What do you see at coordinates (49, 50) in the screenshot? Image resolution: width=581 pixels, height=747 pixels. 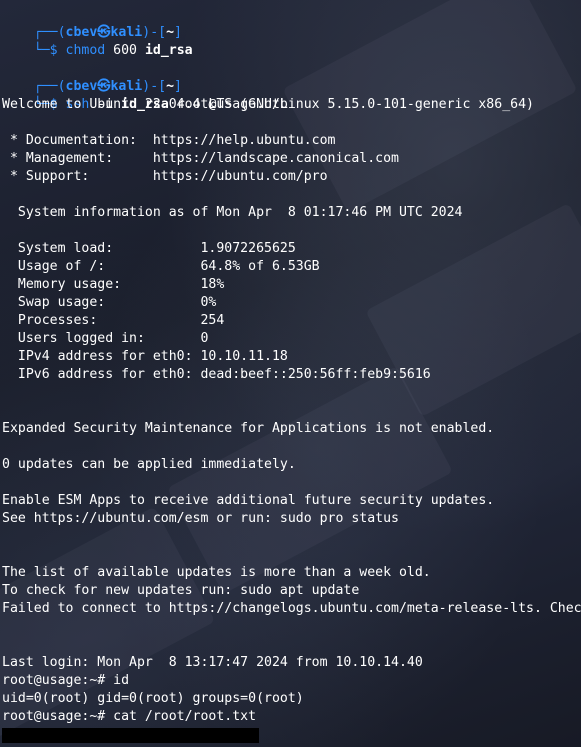 I see `prompt-dollar: └─$` at bounding box center [49, 50].